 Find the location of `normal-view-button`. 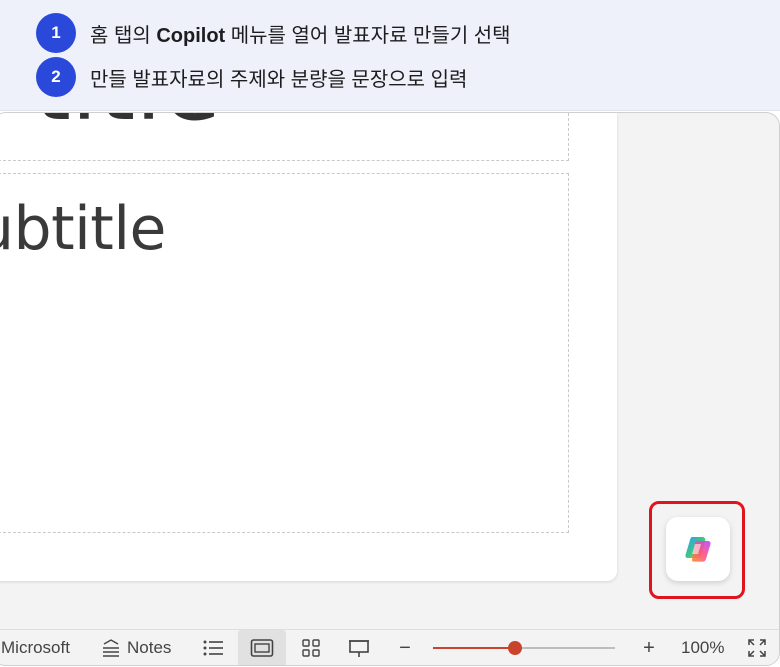

normal-view-button is located at coordinates (262, 647).